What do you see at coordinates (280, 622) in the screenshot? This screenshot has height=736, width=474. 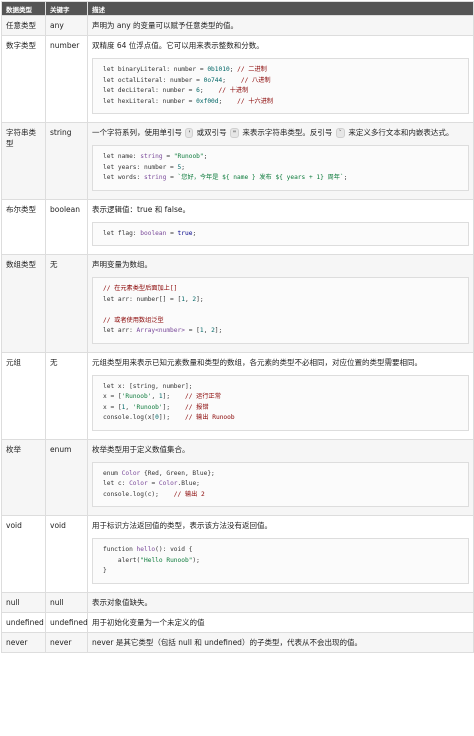 I see `description-cell: 用于初始化变量为一个未定义的值` at bounding box center [280, 622].